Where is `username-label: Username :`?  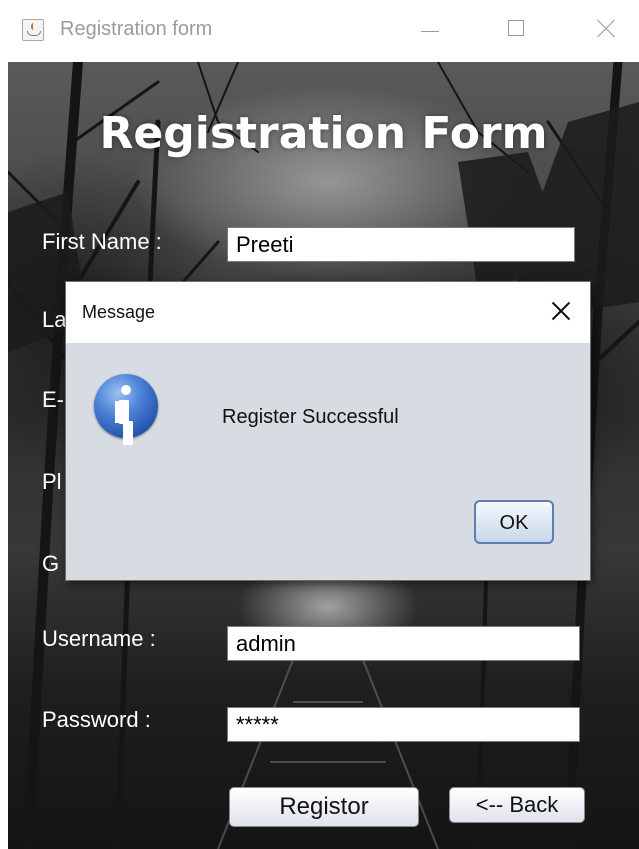 username-label: Username : is located at coordinates (99, 638).